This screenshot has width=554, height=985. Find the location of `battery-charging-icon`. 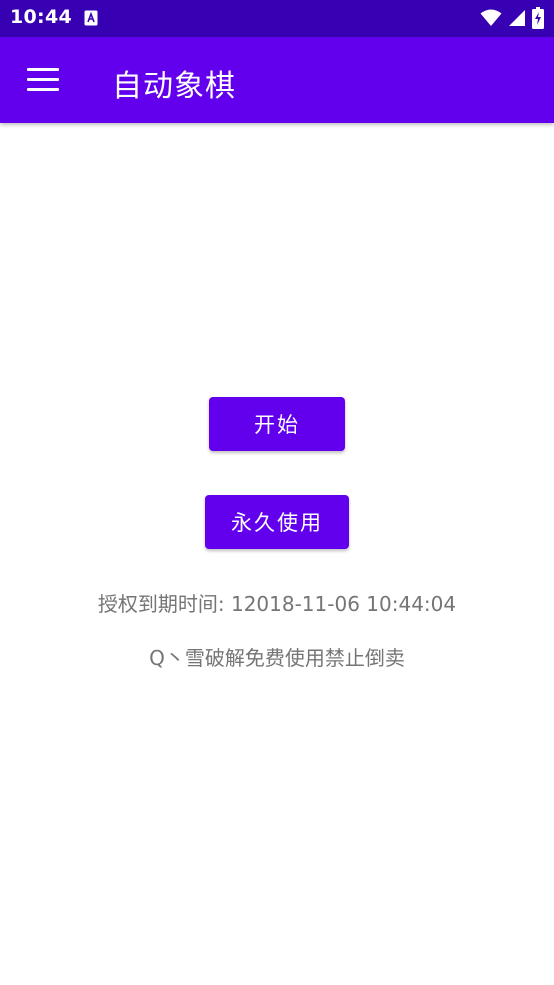

battery-charging-icon is located at coordinates (538, 18).